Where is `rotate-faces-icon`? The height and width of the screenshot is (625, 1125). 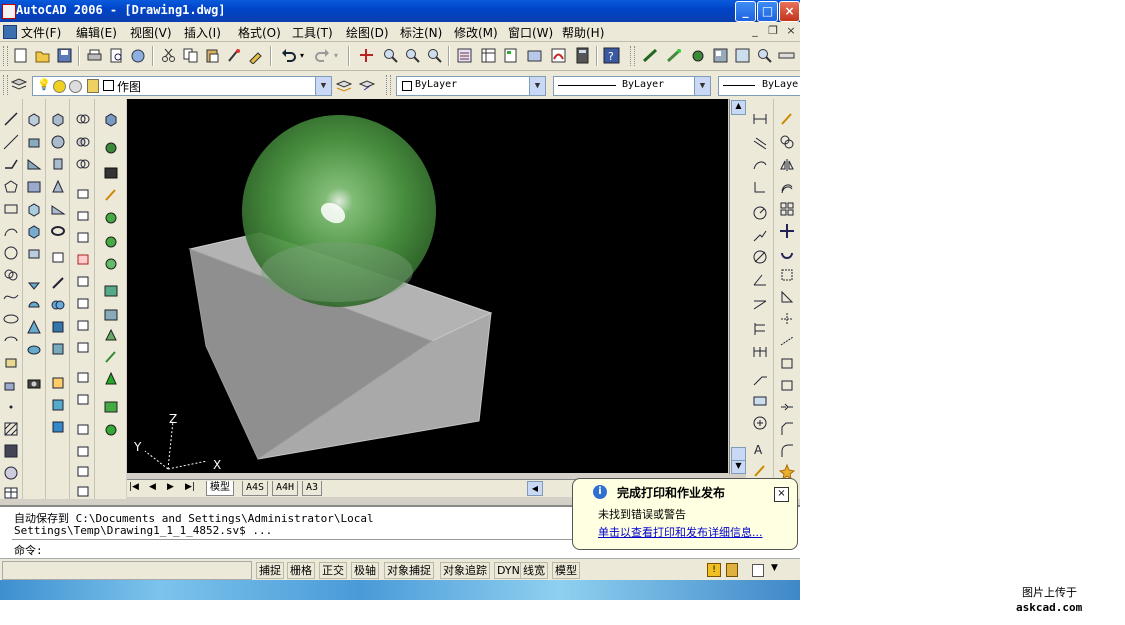 rotate-faces-icon is located at coordinates (83, 281).